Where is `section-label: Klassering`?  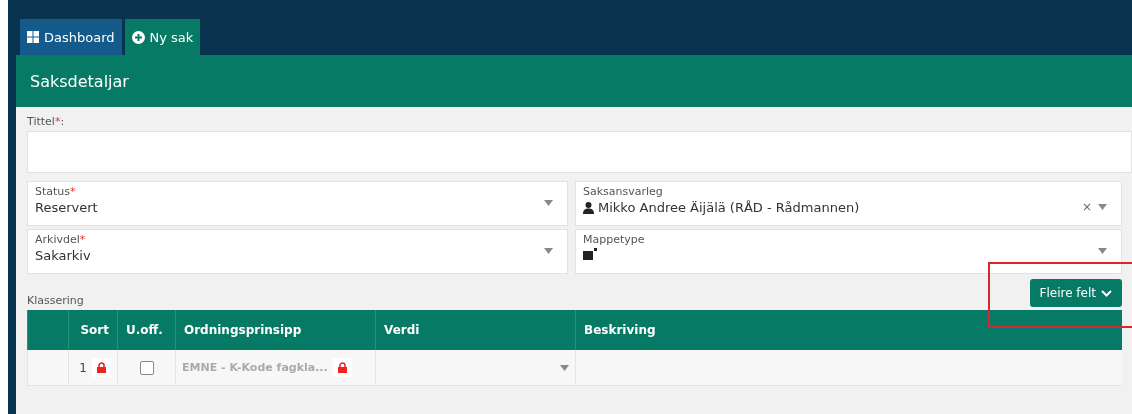
section-label: Klassering is located at coordinates (55, 300).